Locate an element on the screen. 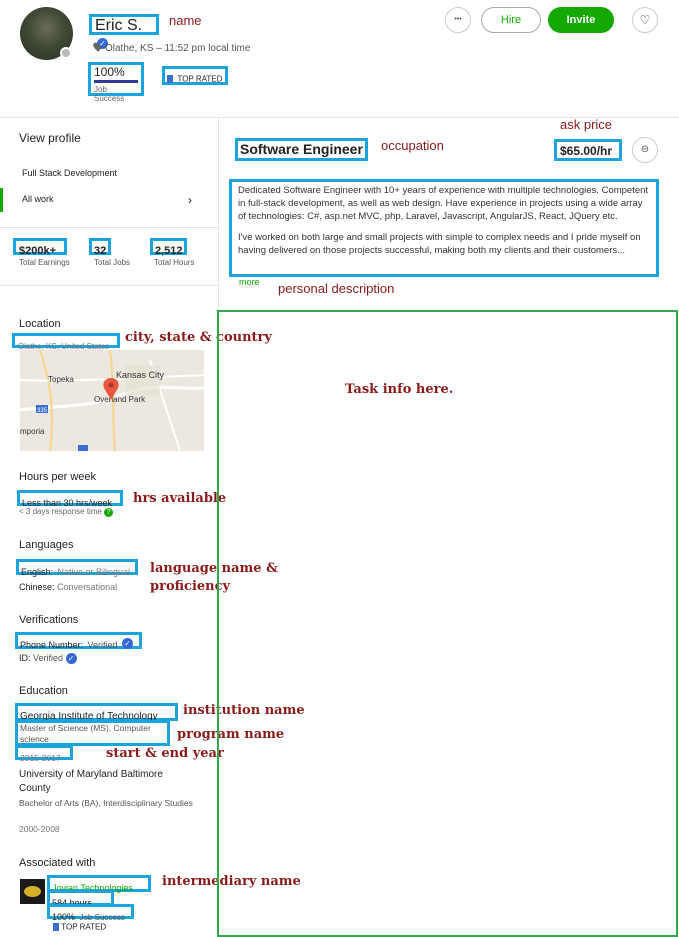 This screenshot has height=937, width=679. years-1-box: 2015-2017 is located at coordinates (44, 754).